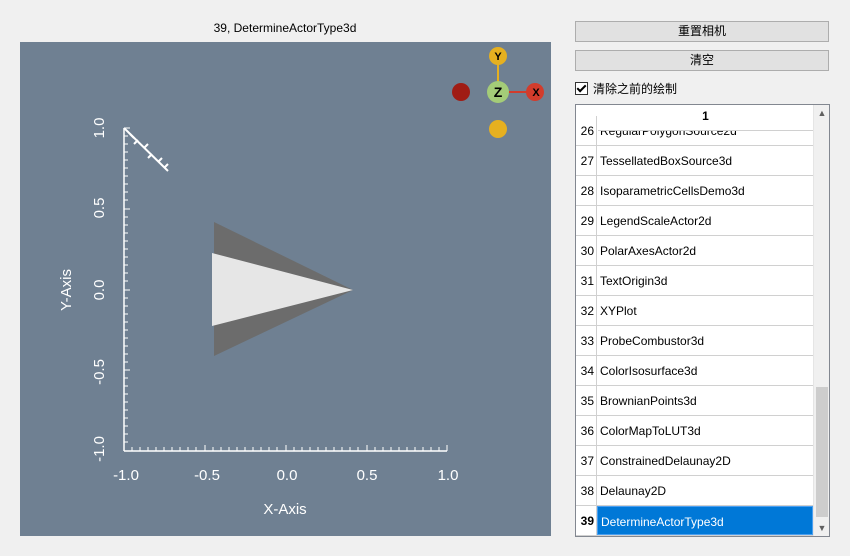 This screenshot has height=556, width=850. I want to click on list-item-index: 32, so click(586, 310).